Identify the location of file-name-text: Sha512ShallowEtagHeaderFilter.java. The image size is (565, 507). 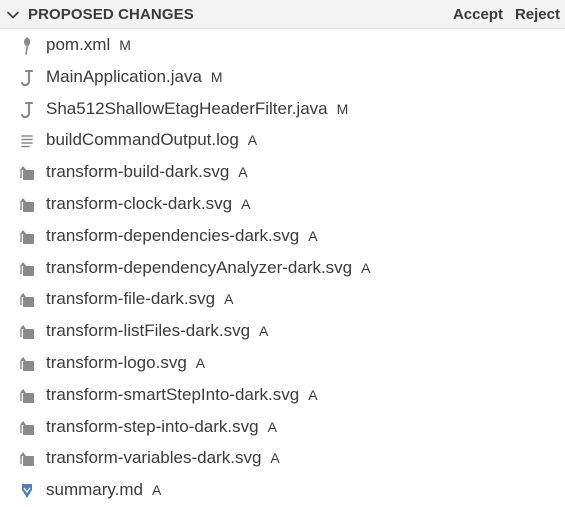
(187, 108).